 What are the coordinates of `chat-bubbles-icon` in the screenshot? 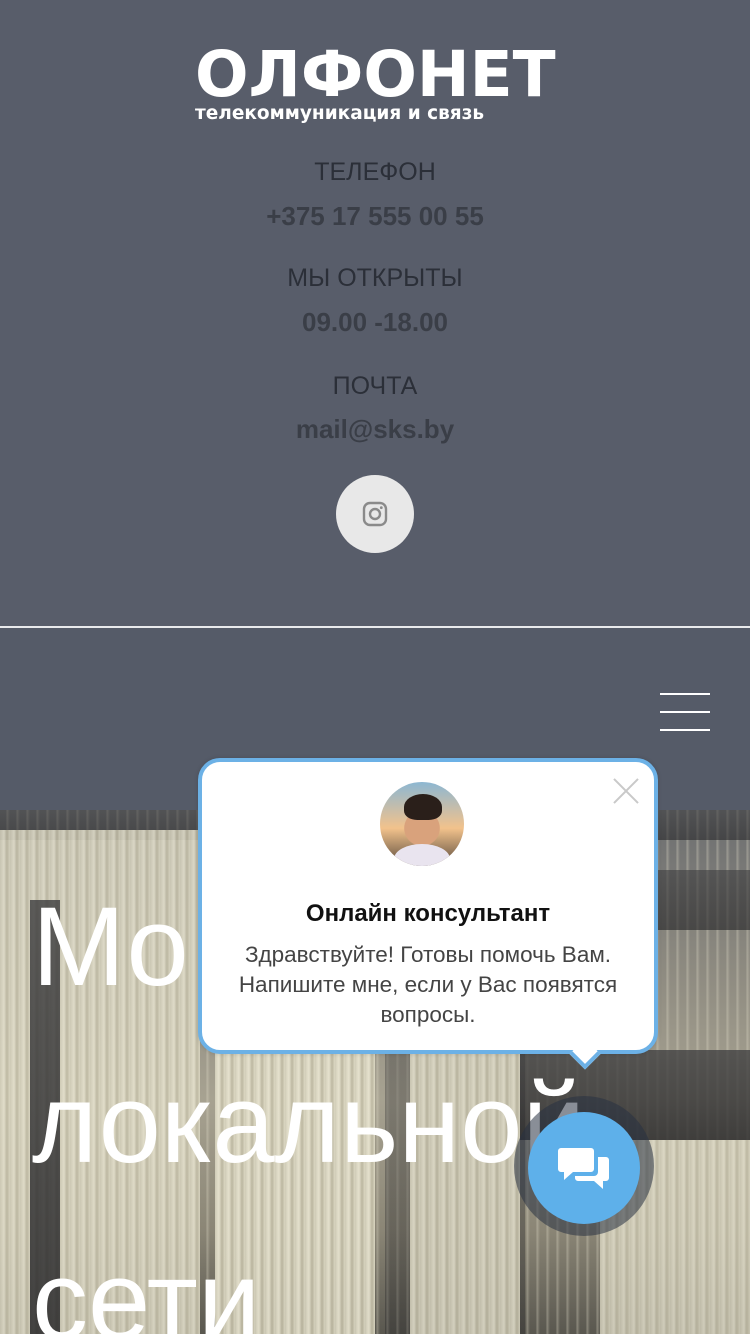 It's located at (583, 1168).